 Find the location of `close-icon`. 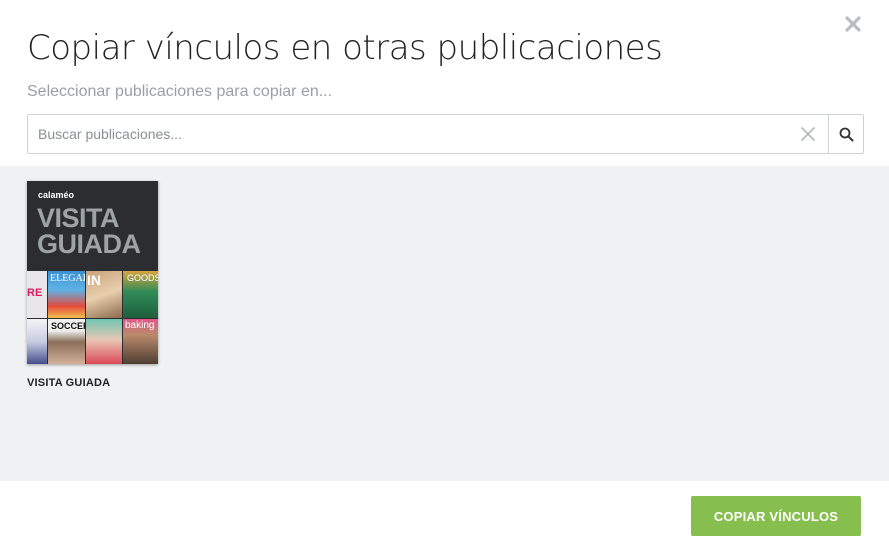

close-icon is located at coordinates (853, 24).